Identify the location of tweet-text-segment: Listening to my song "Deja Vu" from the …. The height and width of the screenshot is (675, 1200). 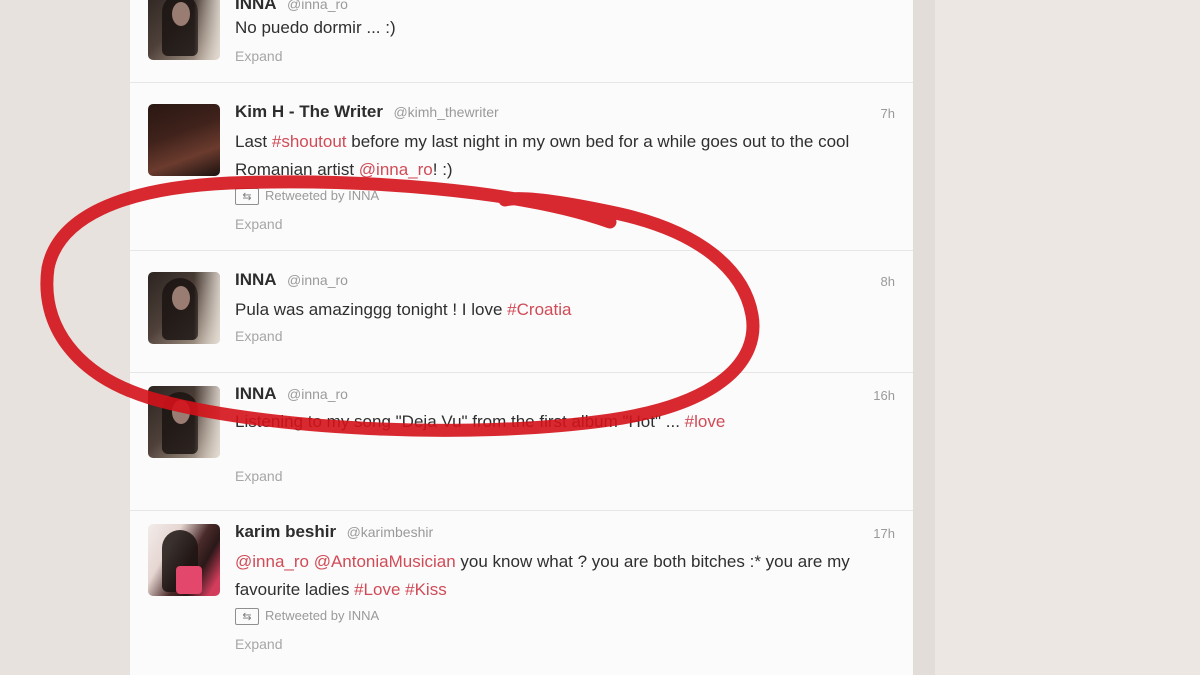
(460, 421).